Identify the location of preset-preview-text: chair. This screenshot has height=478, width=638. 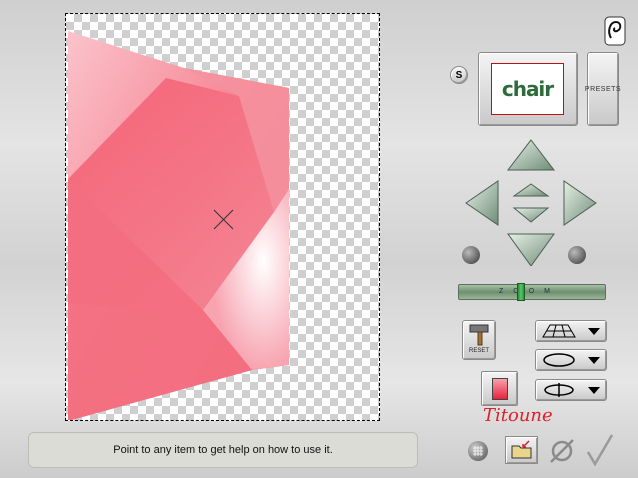
(527, 89).